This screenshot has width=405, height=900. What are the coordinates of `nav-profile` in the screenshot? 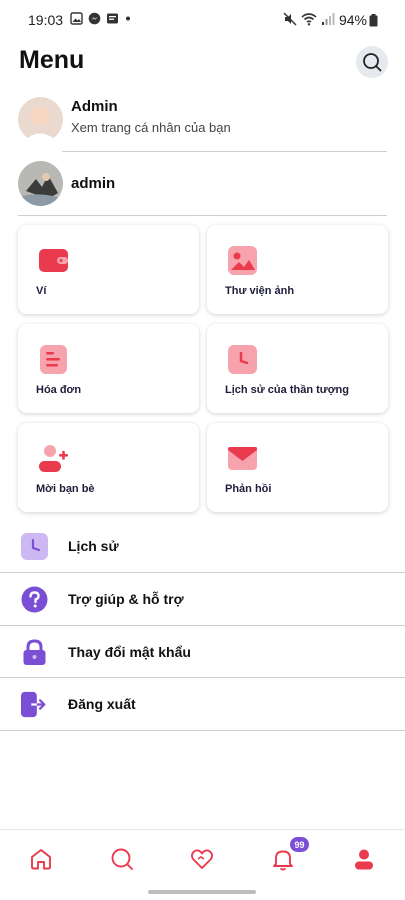 It's located at (364, 859).